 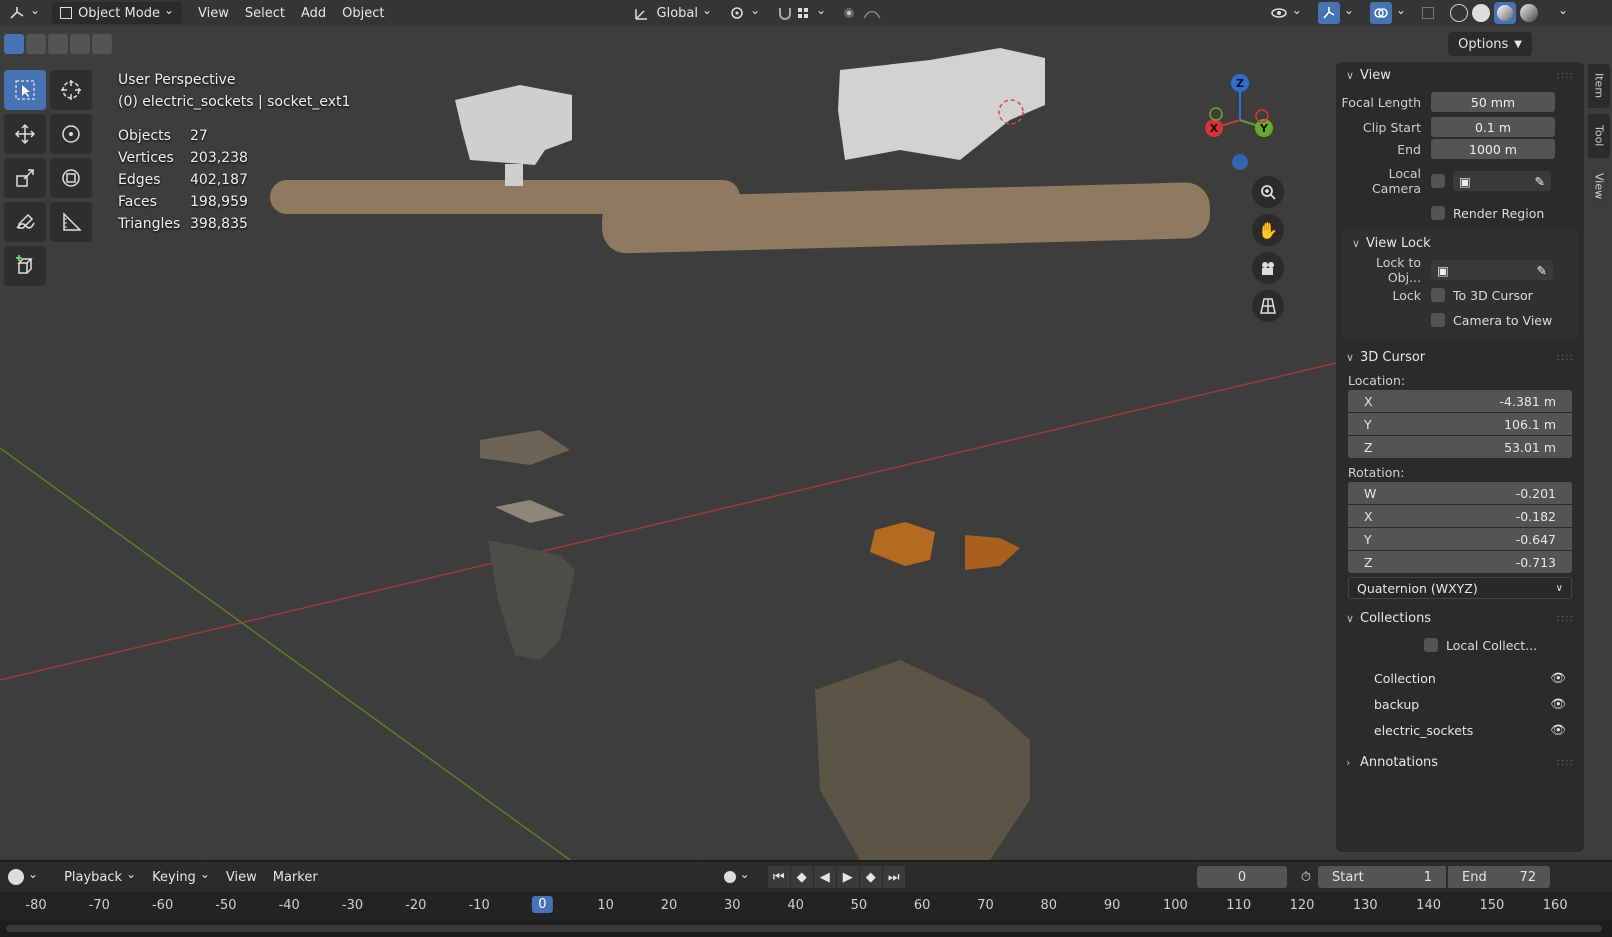 I want to click on prev-keyframe-button: ◆, so click(x=801, y=877).